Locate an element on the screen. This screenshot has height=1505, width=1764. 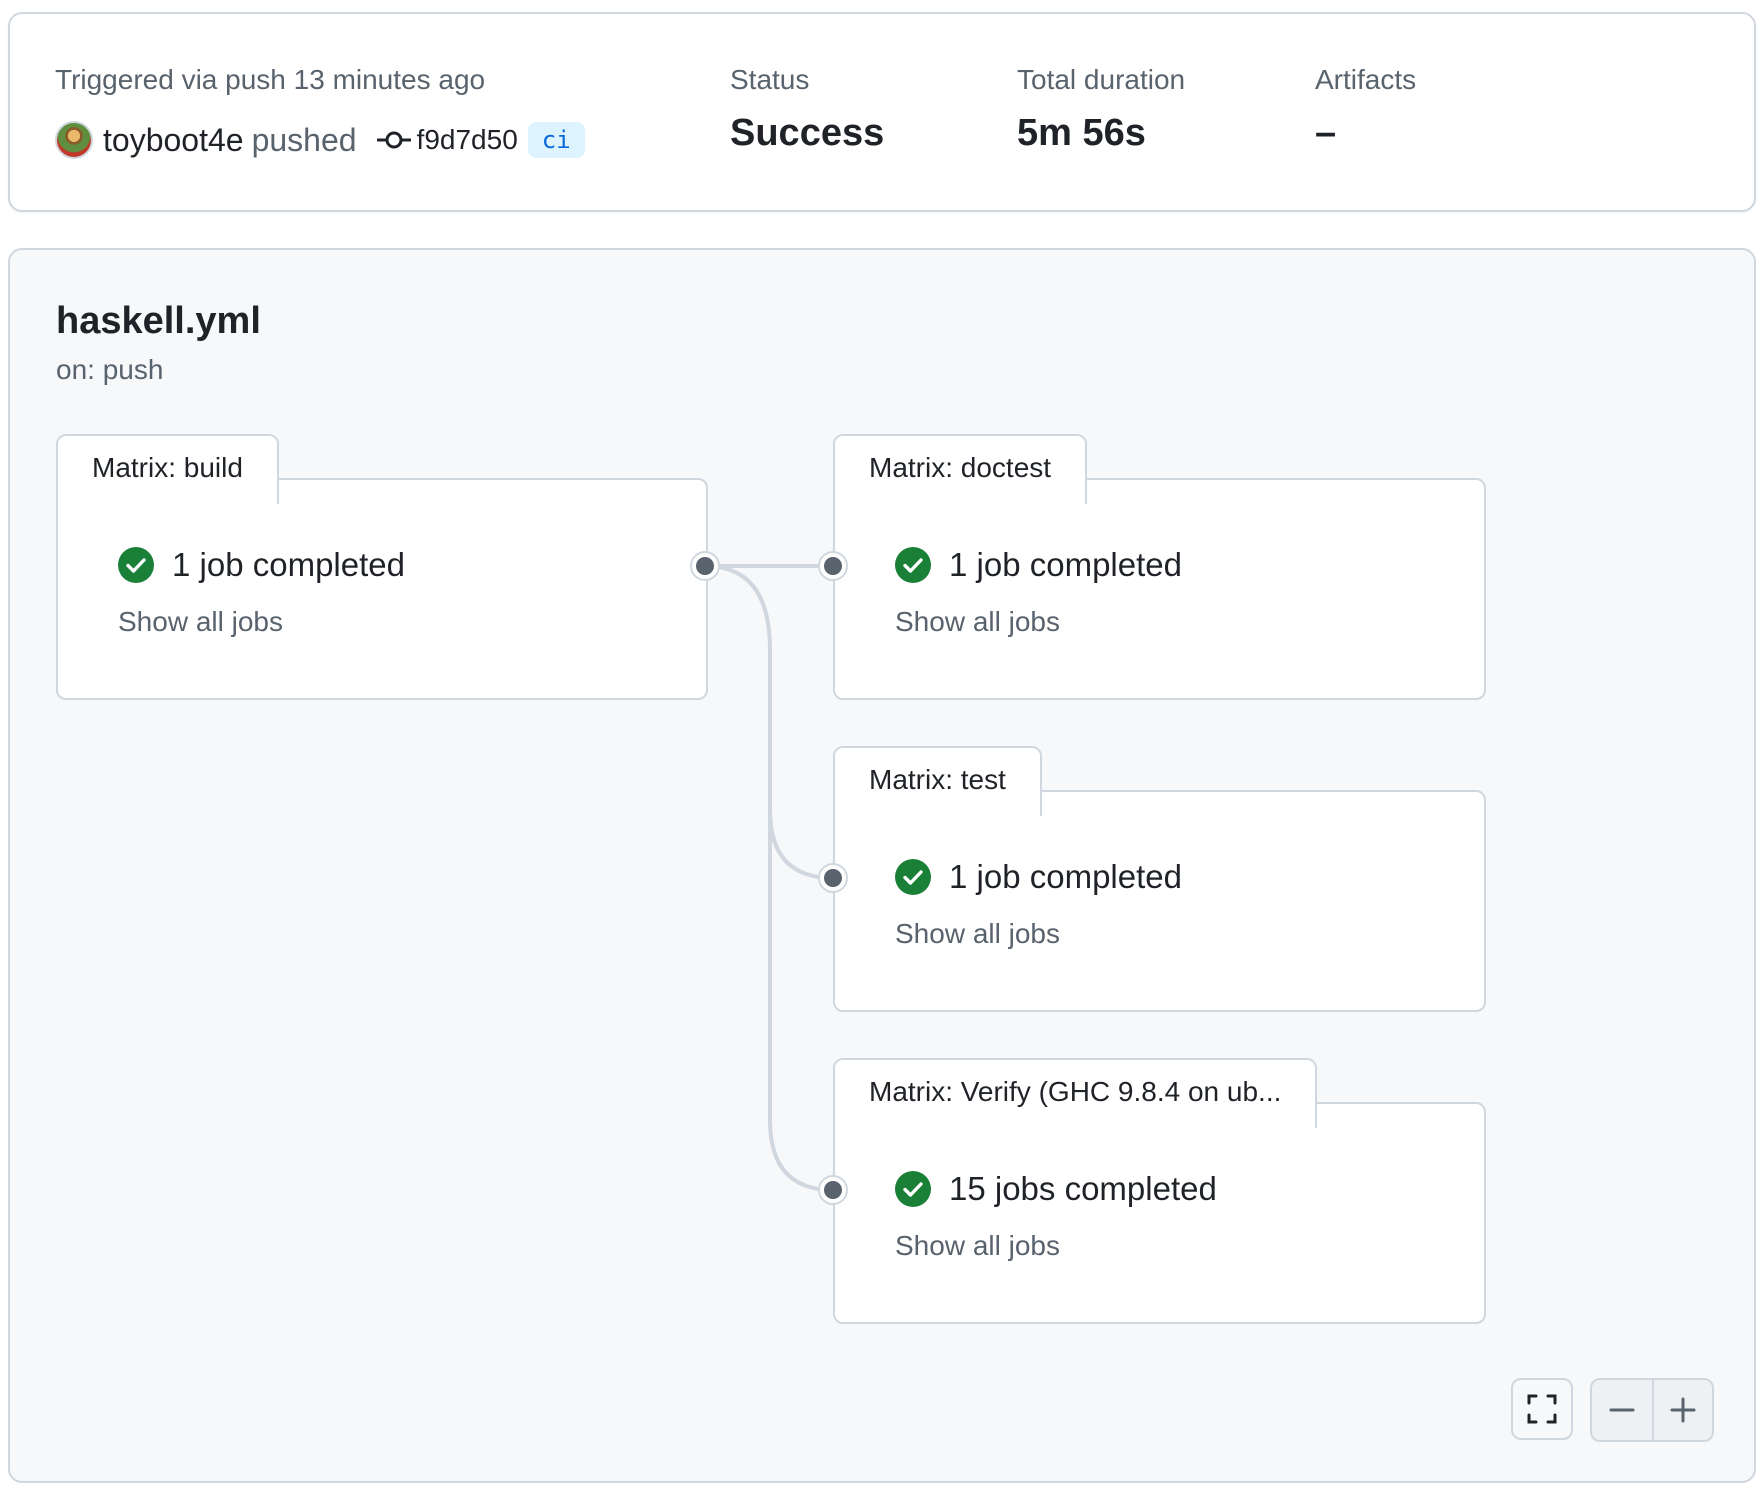
status-value: Success is located at coordinates (807, 133).